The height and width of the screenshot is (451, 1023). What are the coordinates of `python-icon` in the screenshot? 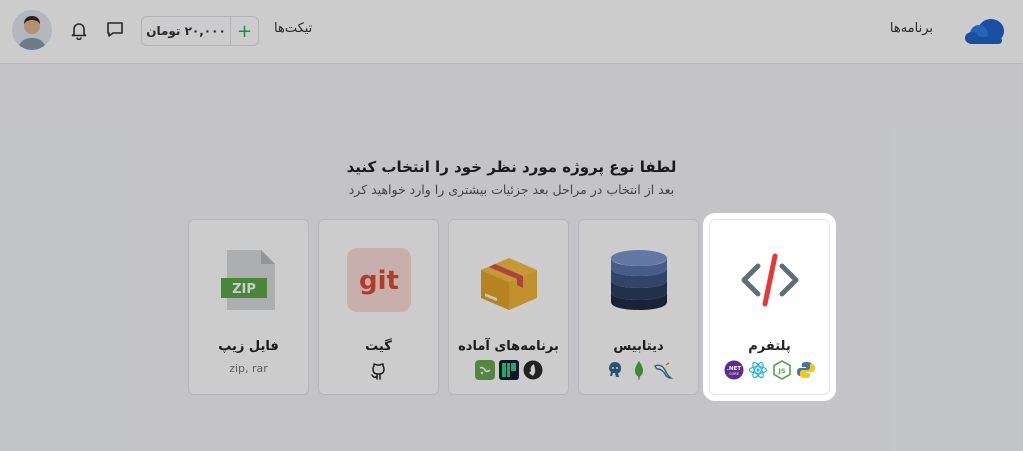 It's located at (805, 370).